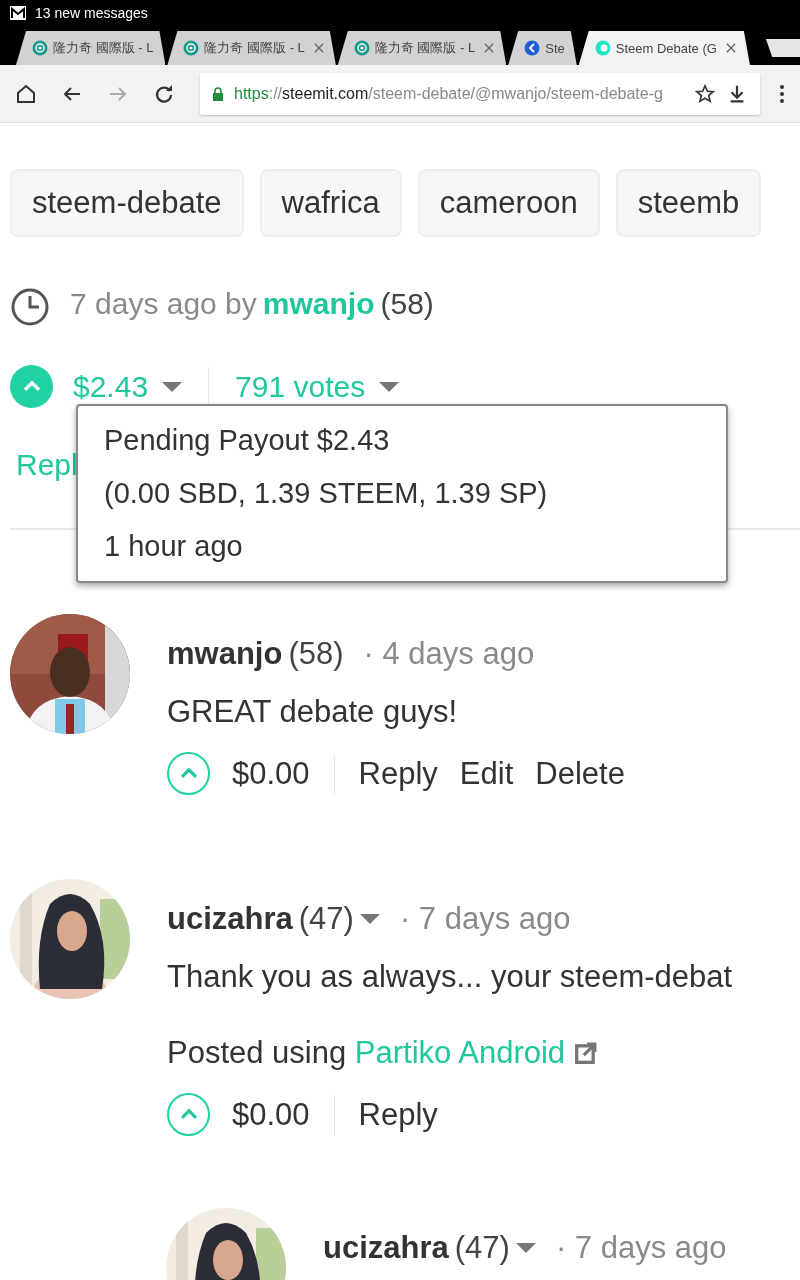 The image size is (800, 1280). I want to click on comment-text: GREAT debate guys!, so click(313, 712).